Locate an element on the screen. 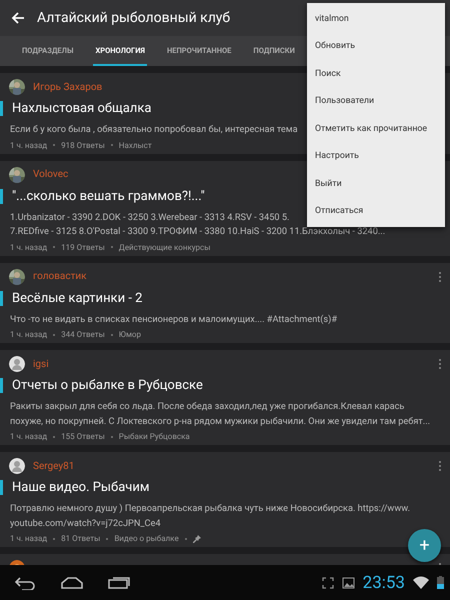  wifi-icon is located at coordinates (421, 582).